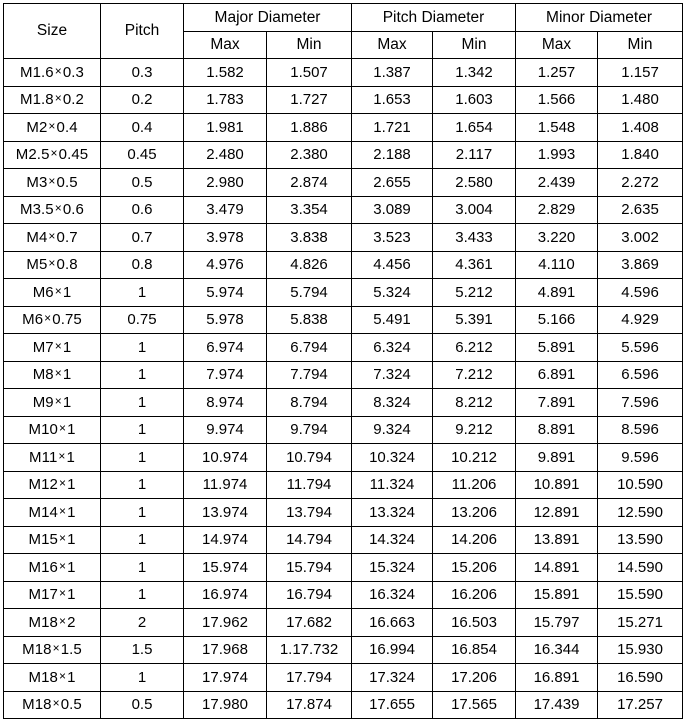 This screenshot has height=719, width=685. Describe the element at coordinates (343, 292) in the screenshot. I see `table-row: M6×1 1 5.974 5.794 5.324 5.212 4.891 4.596` at that location.